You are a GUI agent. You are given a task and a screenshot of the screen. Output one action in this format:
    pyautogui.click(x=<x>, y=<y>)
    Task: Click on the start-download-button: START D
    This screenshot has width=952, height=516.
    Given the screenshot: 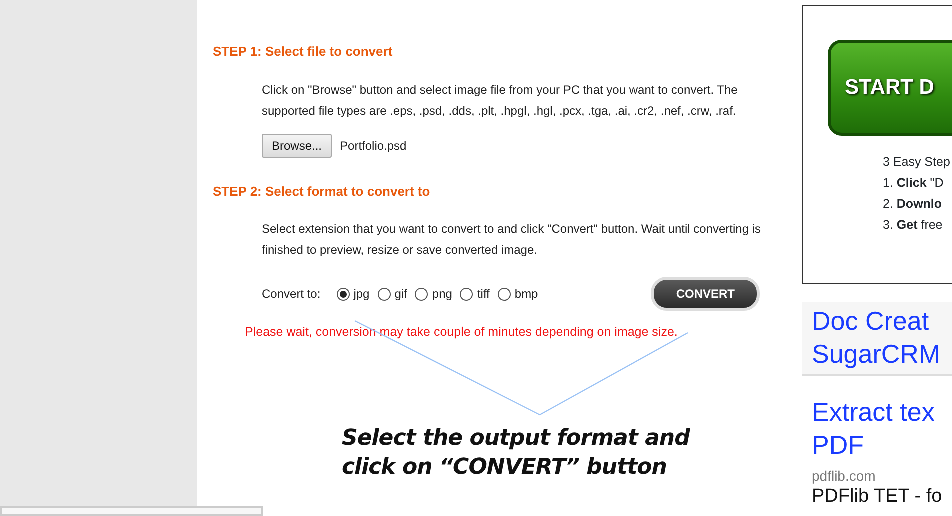 What is the action you would take?
    pyautogui.click(x=890, y=88)
    